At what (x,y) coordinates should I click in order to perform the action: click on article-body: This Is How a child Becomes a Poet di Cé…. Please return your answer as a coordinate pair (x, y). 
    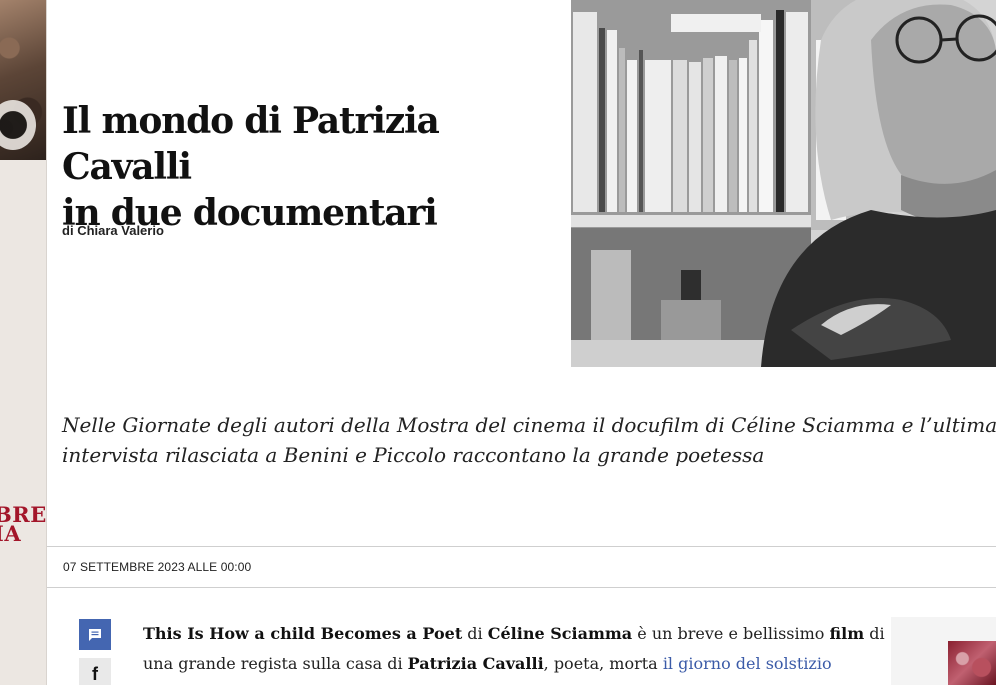
    Looking at the image, I should click on (514, 649).